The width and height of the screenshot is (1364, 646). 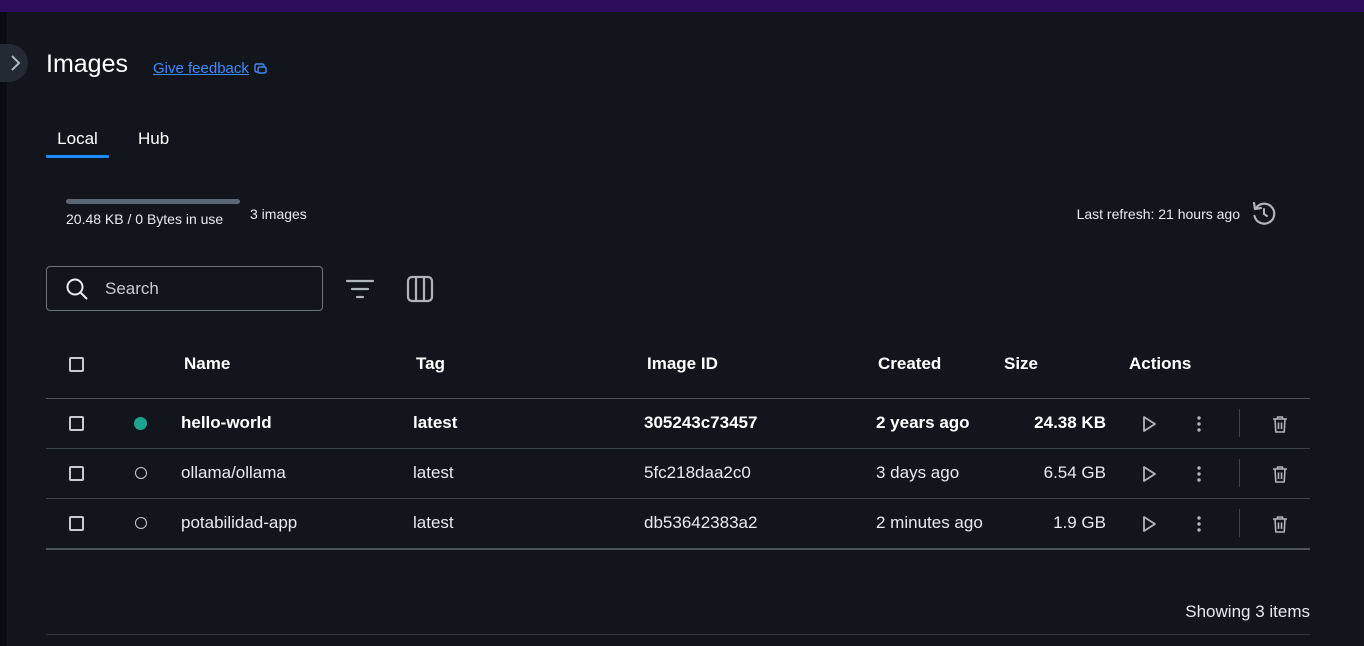 I want to click on search-box, so click(x=184, y=288).